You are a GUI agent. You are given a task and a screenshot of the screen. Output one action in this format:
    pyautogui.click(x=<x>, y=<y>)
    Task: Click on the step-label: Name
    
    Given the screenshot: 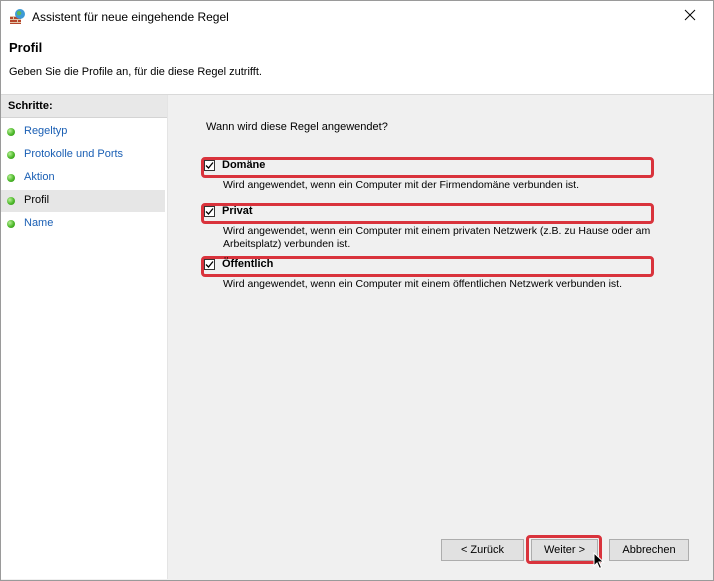 What is the action you would take?
    pyautogui.click(x=39, y=223)
    